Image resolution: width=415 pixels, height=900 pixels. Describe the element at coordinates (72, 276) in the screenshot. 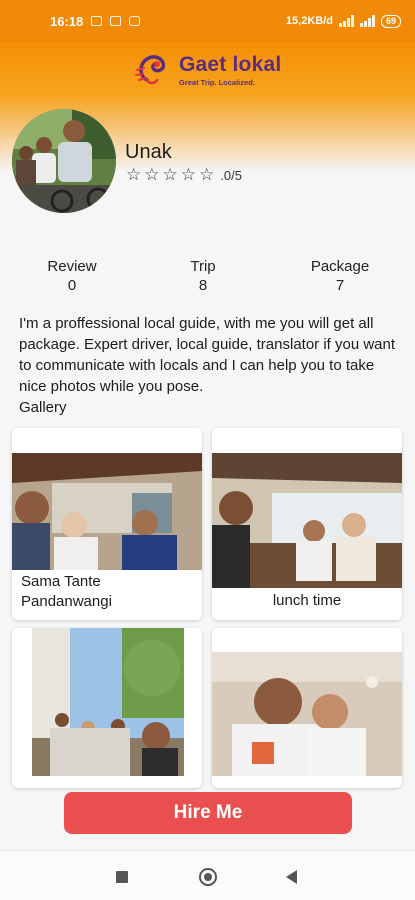

I see `stat-review: Review 0` at that location.